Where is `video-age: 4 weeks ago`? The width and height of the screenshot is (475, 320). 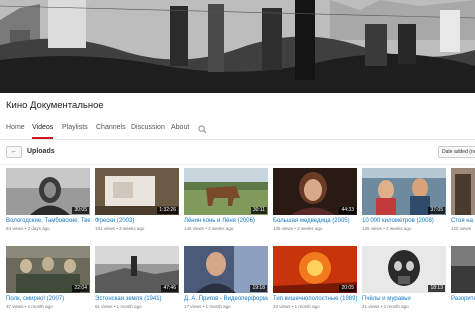
video-age: 4 weeks ago is located at coordinates (399, 228).